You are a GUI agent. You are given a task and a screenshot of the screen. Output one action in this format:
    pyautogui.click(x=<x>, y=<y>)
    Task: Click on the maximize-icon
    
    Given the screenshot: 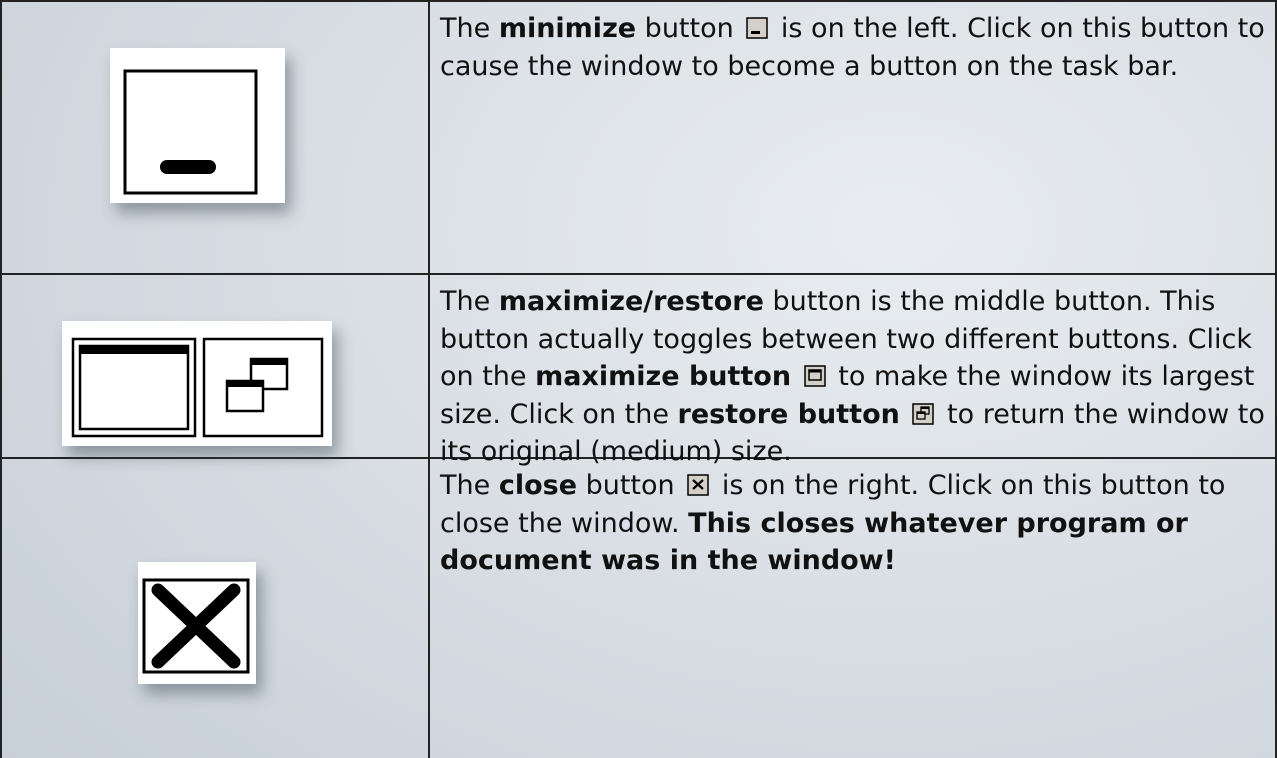 What is the action you would take?
    pyautogui.click(x=814, y=373)
    